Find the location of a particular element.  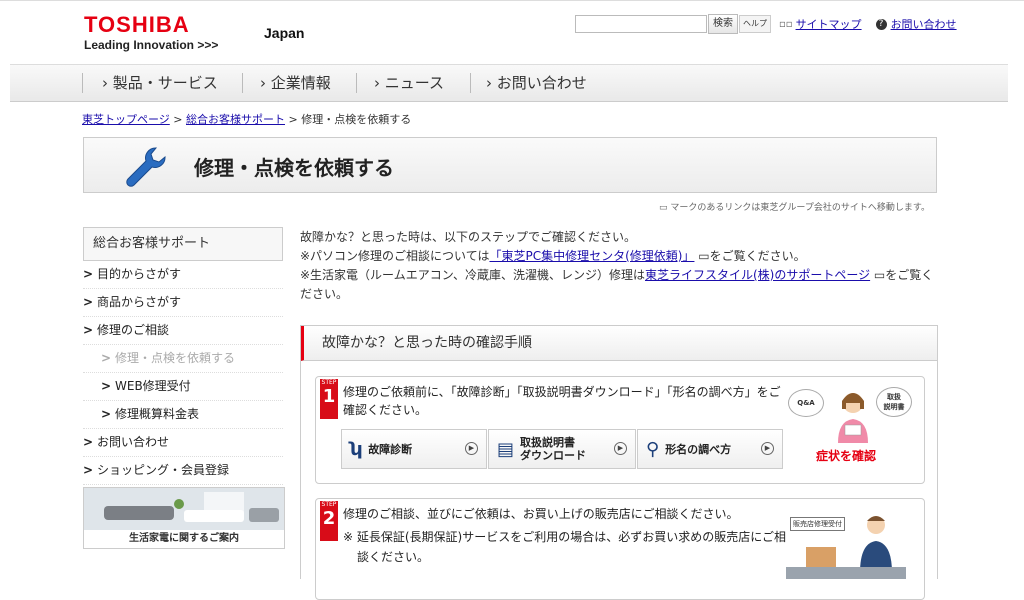

help-icon: ? is located at coordinates (881, 24).